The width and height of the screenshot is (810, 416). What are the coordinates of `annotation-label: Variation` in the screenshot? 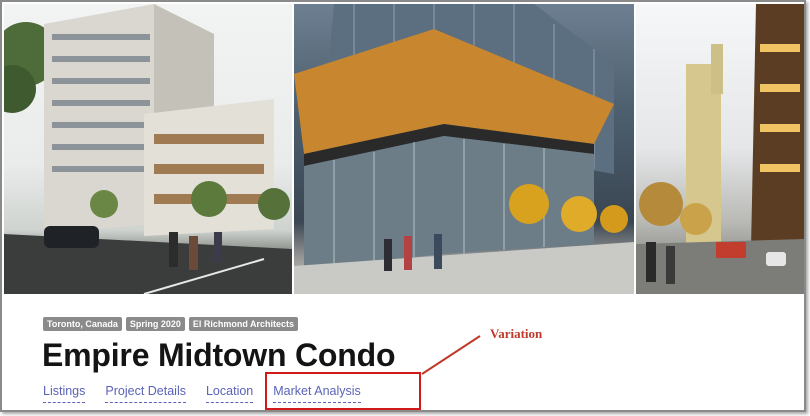 It's located at (516, 333).